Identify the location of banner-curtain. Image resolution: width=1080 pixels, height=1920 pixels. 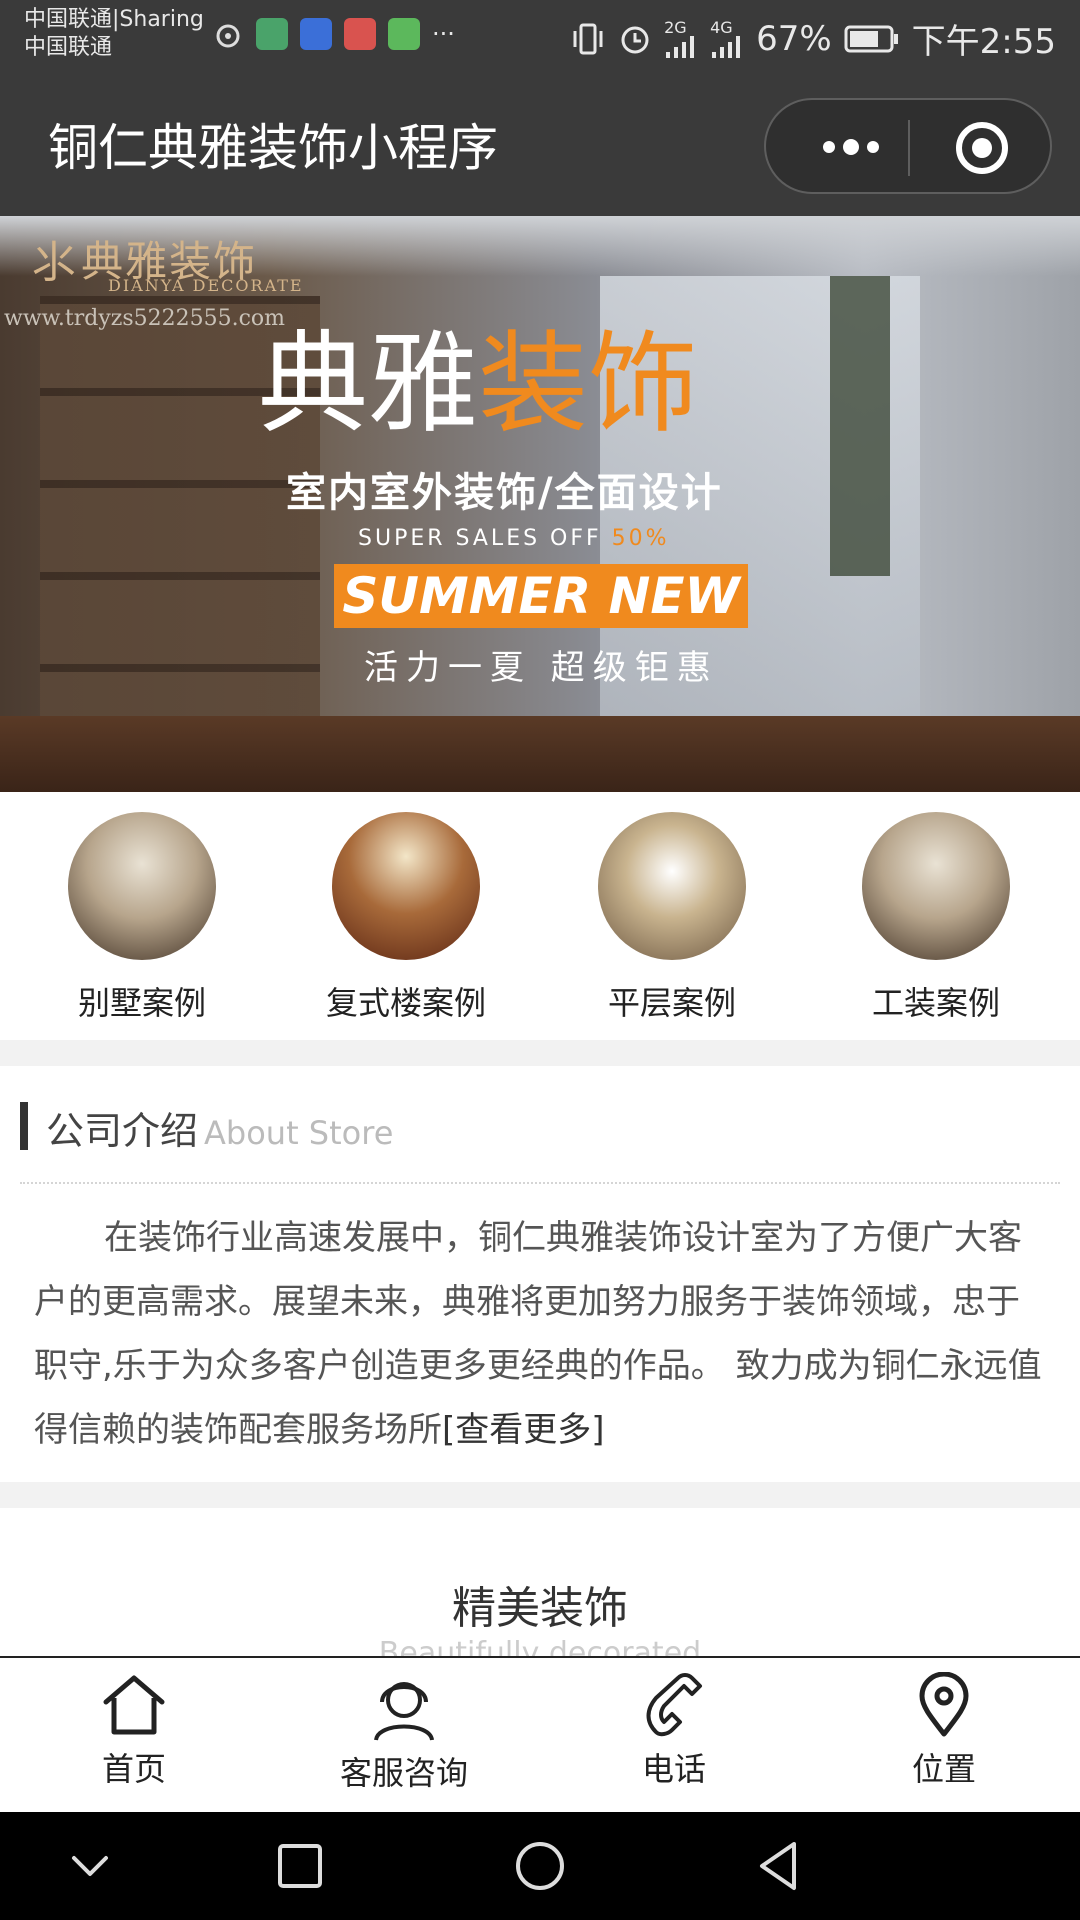
(860, 426).